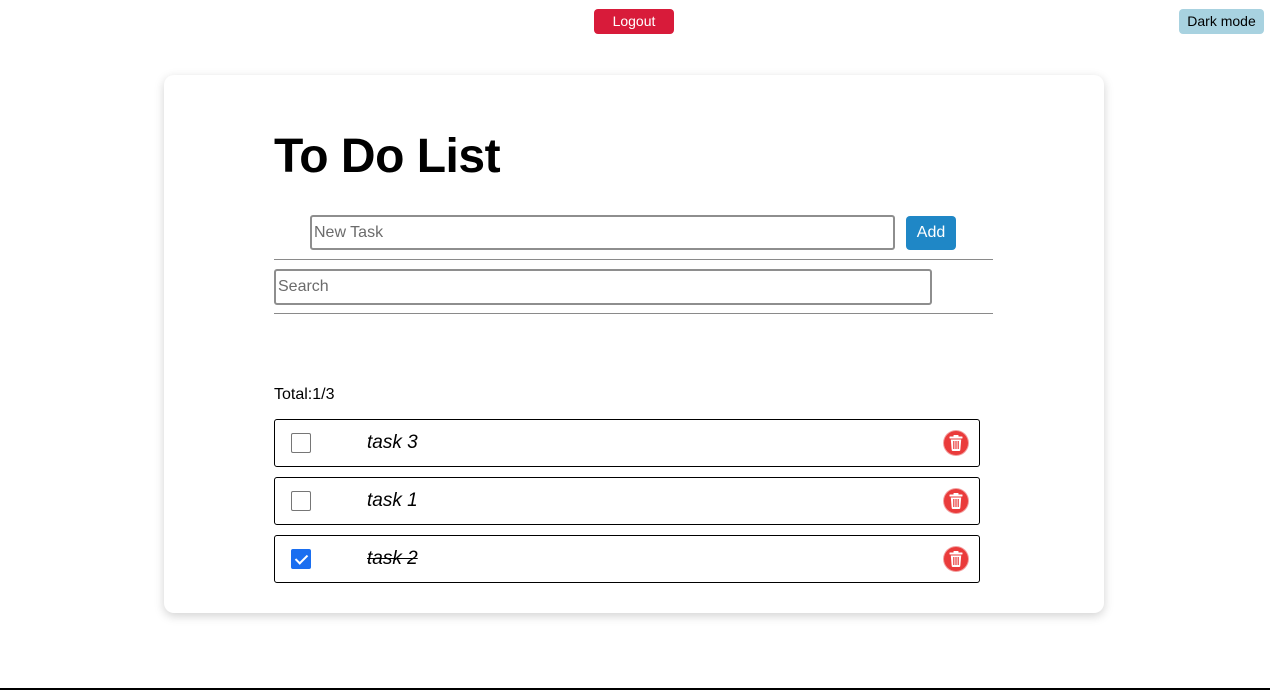 This screenshot has width=1270, height=690. Describe the element at coordinates (634, 21) in the screenshot. I see `logout-button: Logout` at that location.